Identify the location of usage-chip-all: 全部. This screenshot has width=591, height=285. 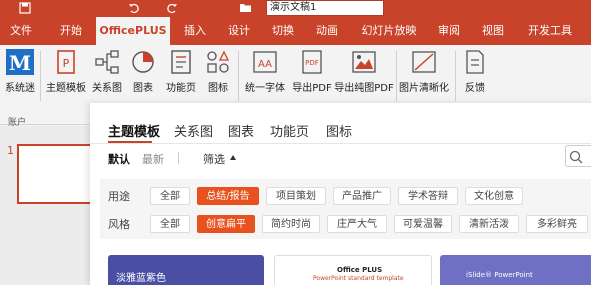
(170, 196).